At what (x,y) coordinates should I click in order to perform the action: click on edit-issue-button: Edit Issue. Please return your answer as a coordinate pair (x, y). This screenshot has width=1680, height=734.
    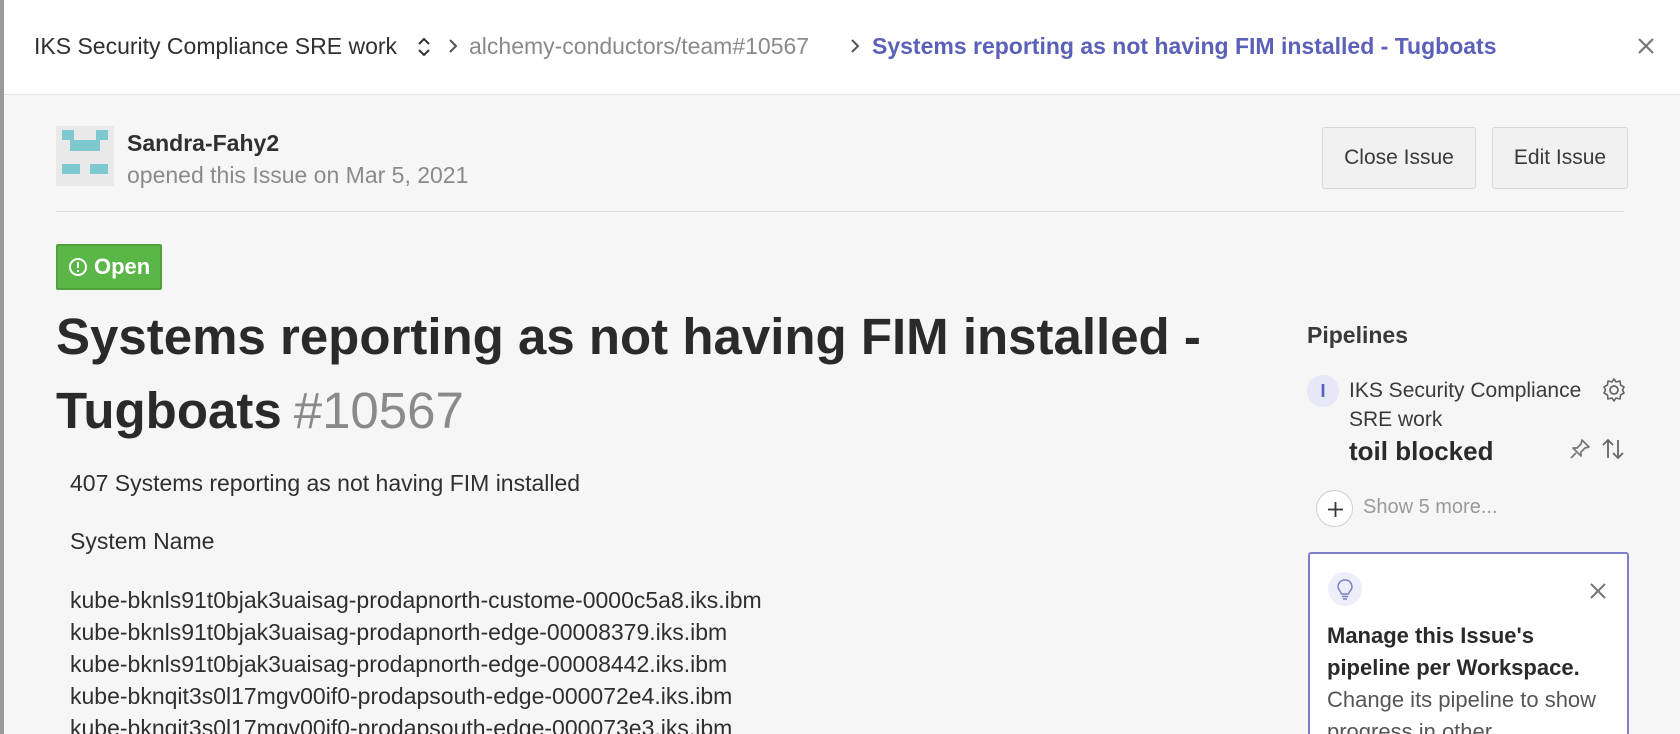
    Looking at the image, I should click on (1560, 158).